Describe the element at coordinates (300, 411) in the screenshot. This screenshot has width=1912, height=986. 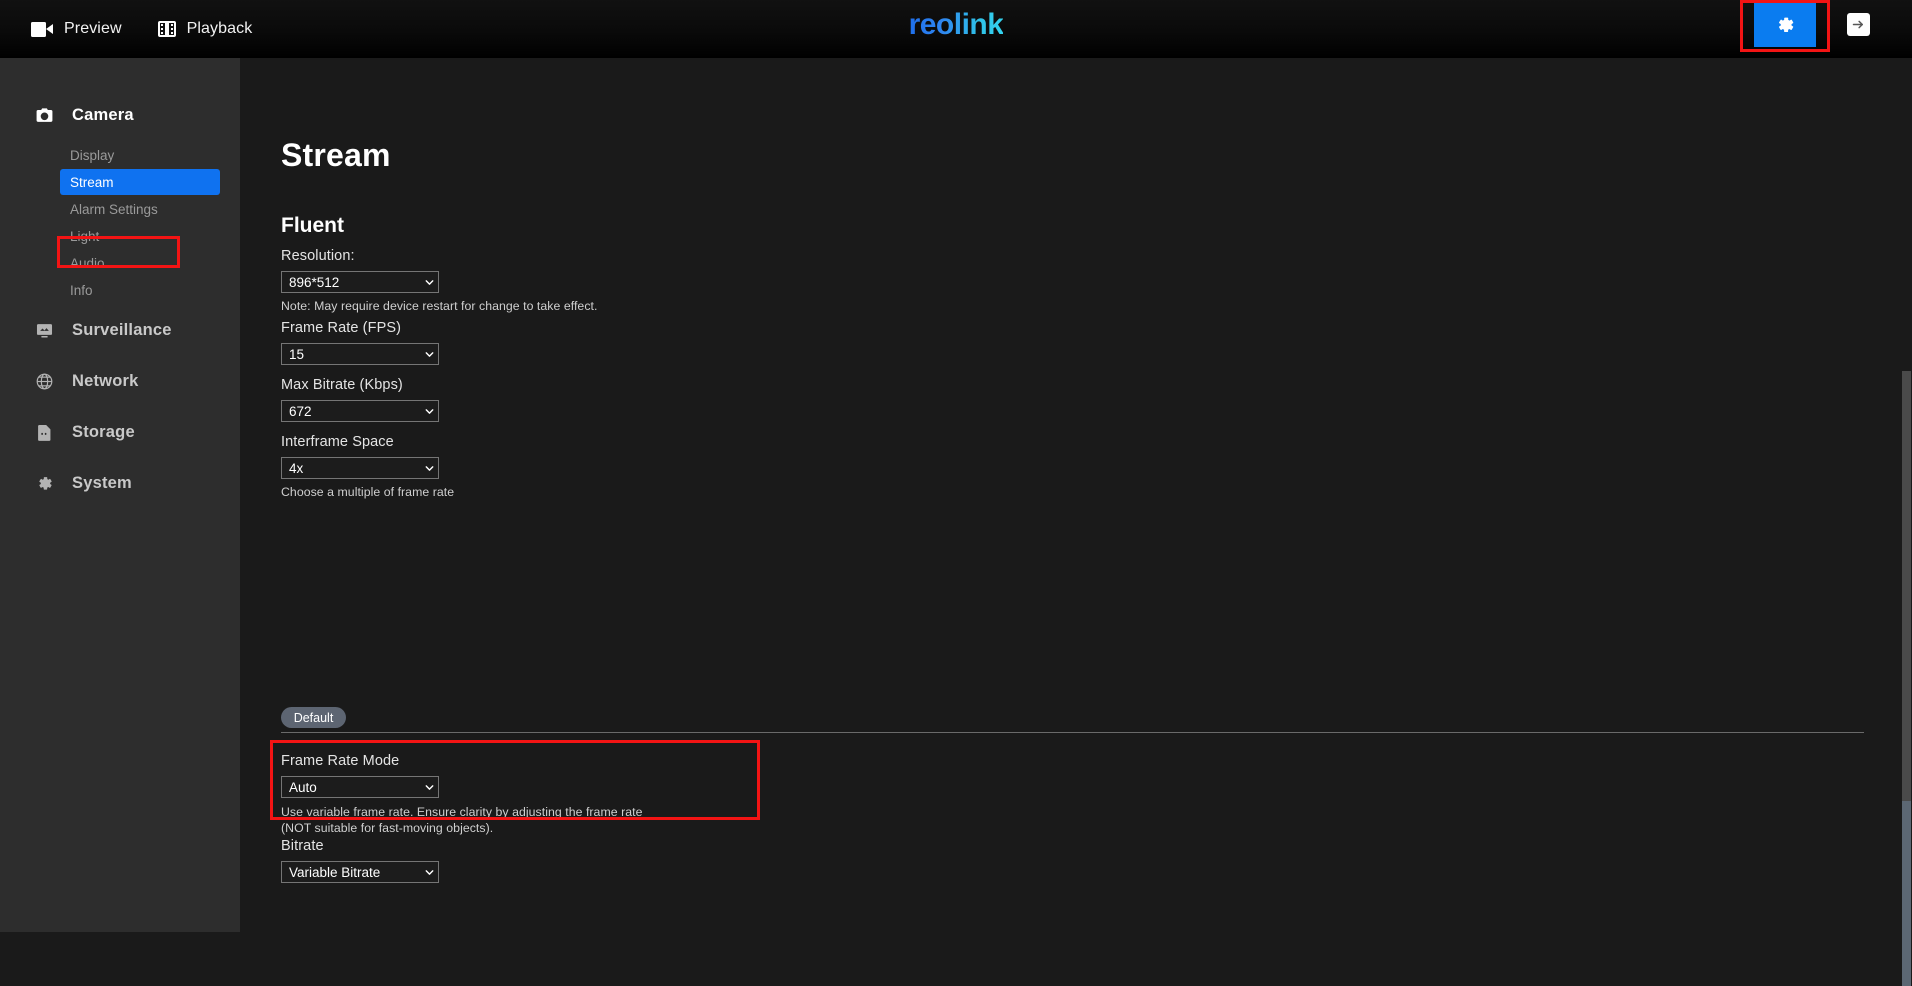
I see `max-bitrate-select-value: 672` at that location.